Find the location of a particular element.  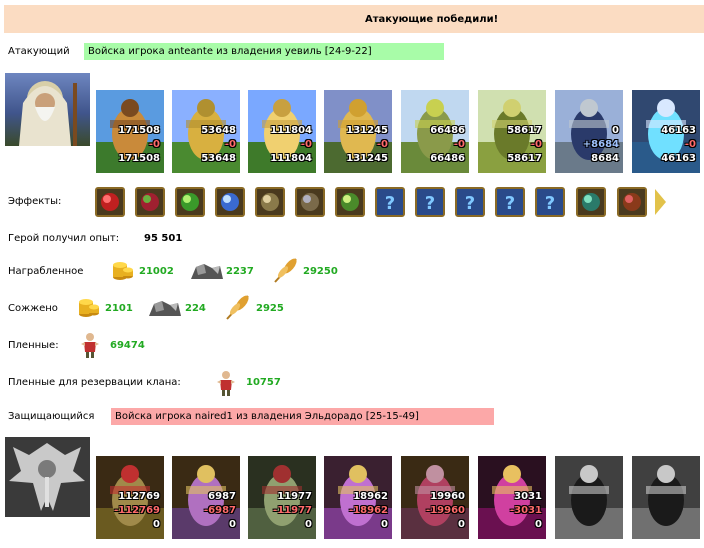

burned-gold-value: 2101 is located at coordinates (119, 308).